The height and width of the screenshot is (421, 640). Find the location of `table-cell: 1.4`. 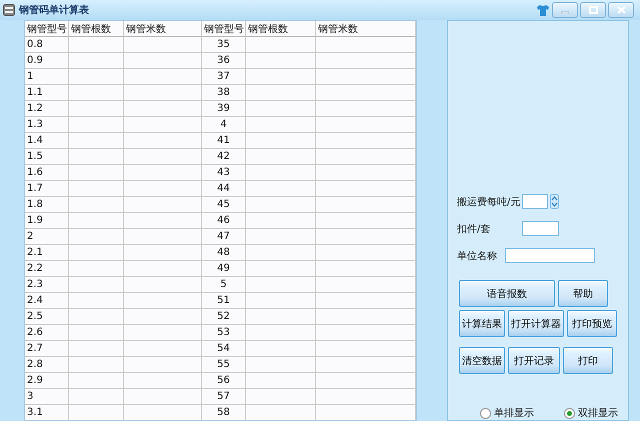

table-cell: 1.4 is located at coordinates (47, 141).